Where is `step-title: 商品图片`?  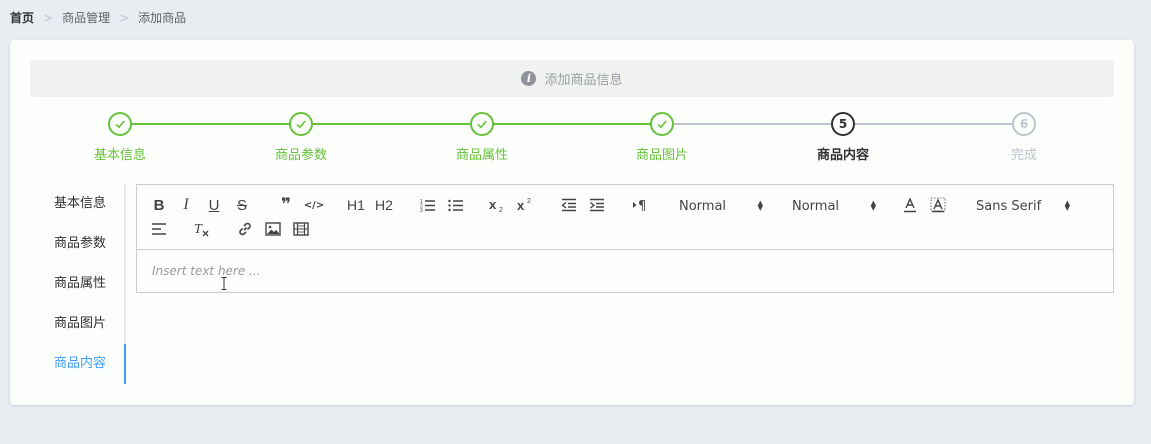 step-title: 商品图片 is located at coordinates (661, 155).